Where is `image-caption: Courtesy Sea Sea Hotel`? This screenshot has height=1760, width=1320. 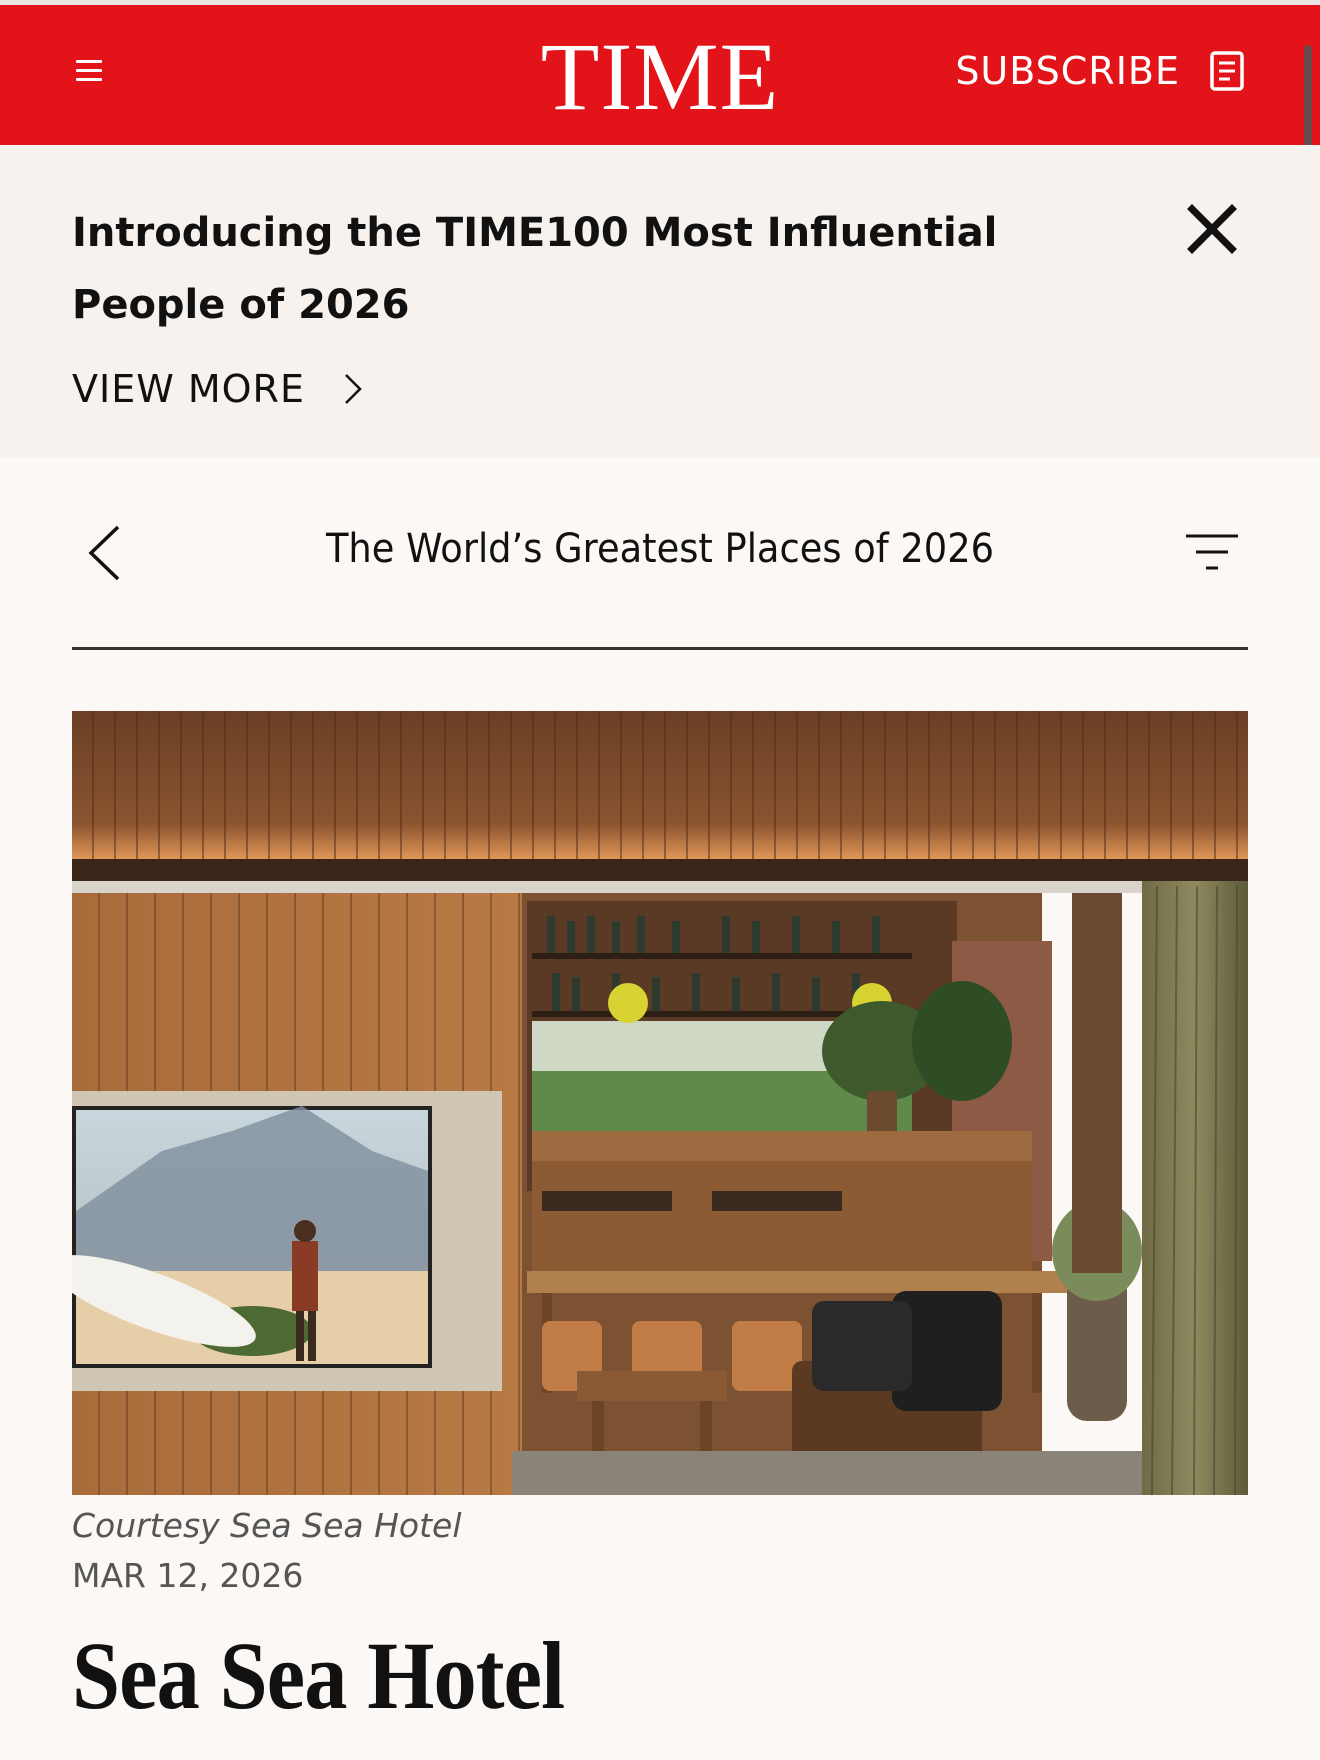 image-caption: Courtesy Sea Sea Hotel is located at coordinates (267, 1525).